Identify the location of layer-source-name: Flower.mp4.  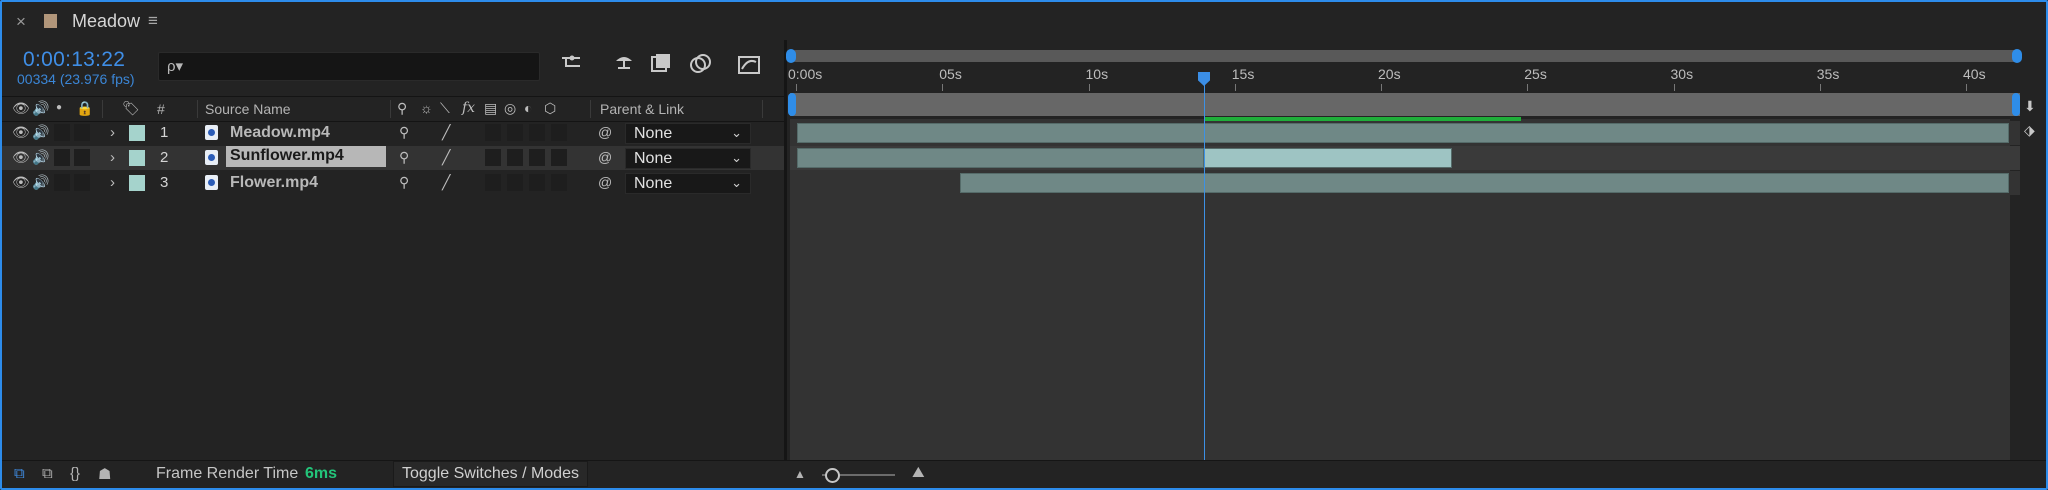
(274, 183).